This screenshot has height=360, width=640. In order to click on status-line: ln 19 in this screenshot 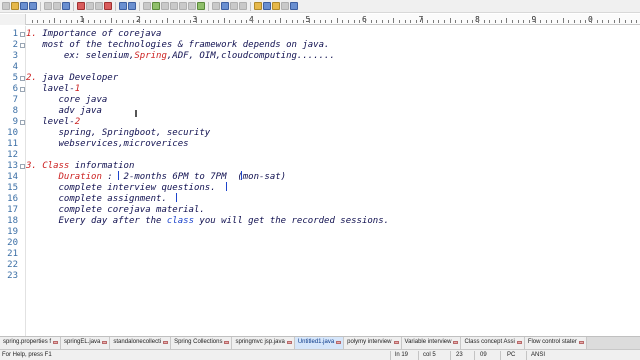, I will do `click(402, 355)`.